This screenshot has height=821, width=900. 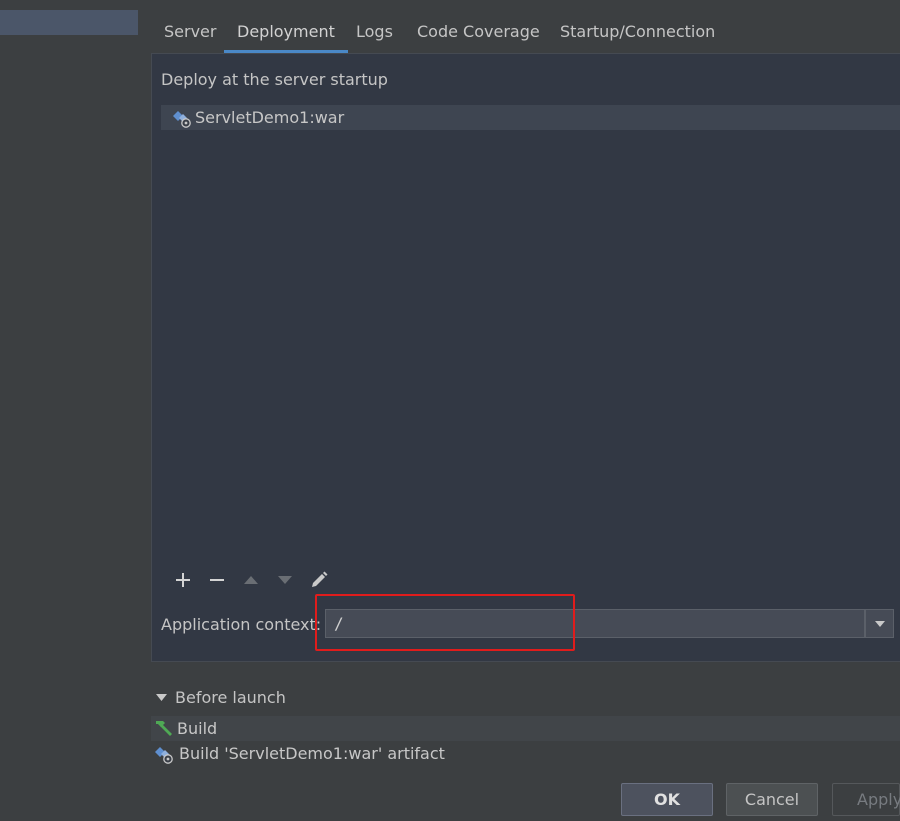 I want to click on application-context-dropdown, so click(x=879, y=623).